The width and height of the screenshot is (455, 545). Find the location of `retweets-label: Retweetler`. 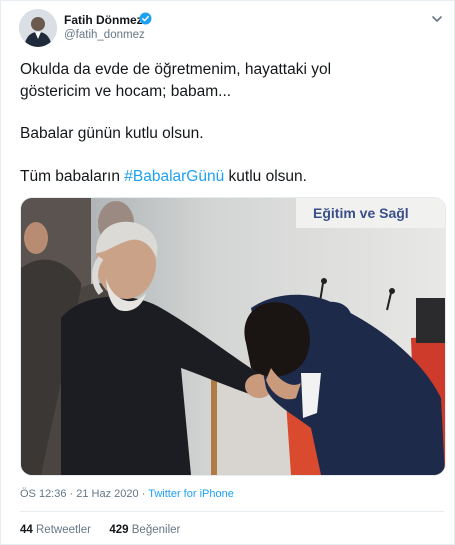

retweets-label: Retweetler is located at coordinates (63, 530).